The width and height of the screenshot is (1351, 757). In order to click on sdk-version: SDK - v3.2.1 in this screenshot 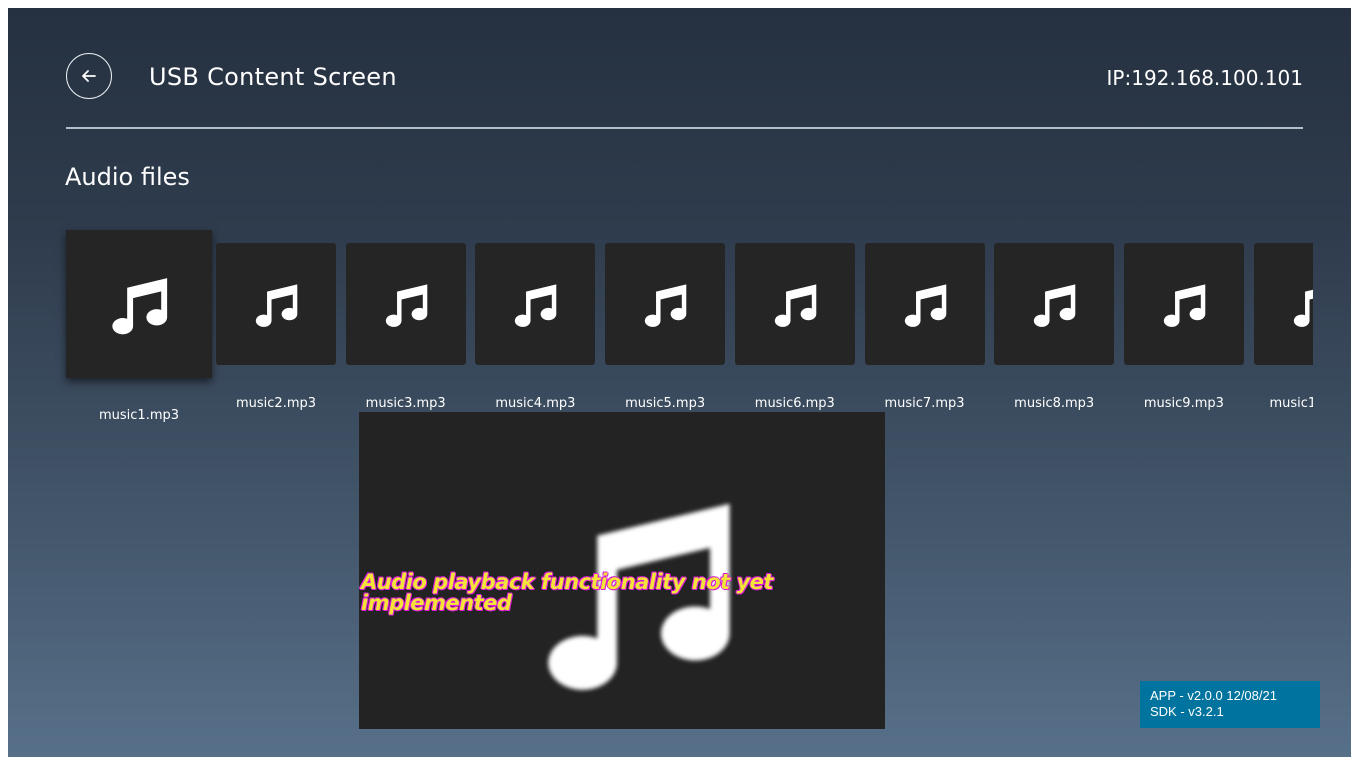, I will do `click(1187, 711)`.